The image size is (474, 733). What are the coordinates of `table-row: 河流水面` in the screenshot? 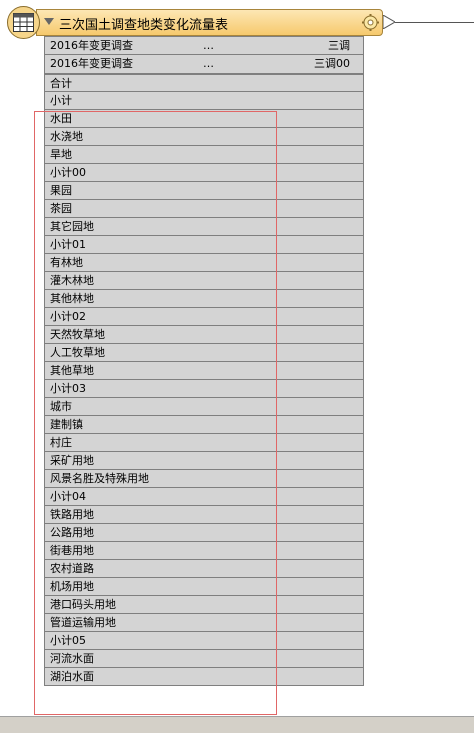 It's located at (204, 659).